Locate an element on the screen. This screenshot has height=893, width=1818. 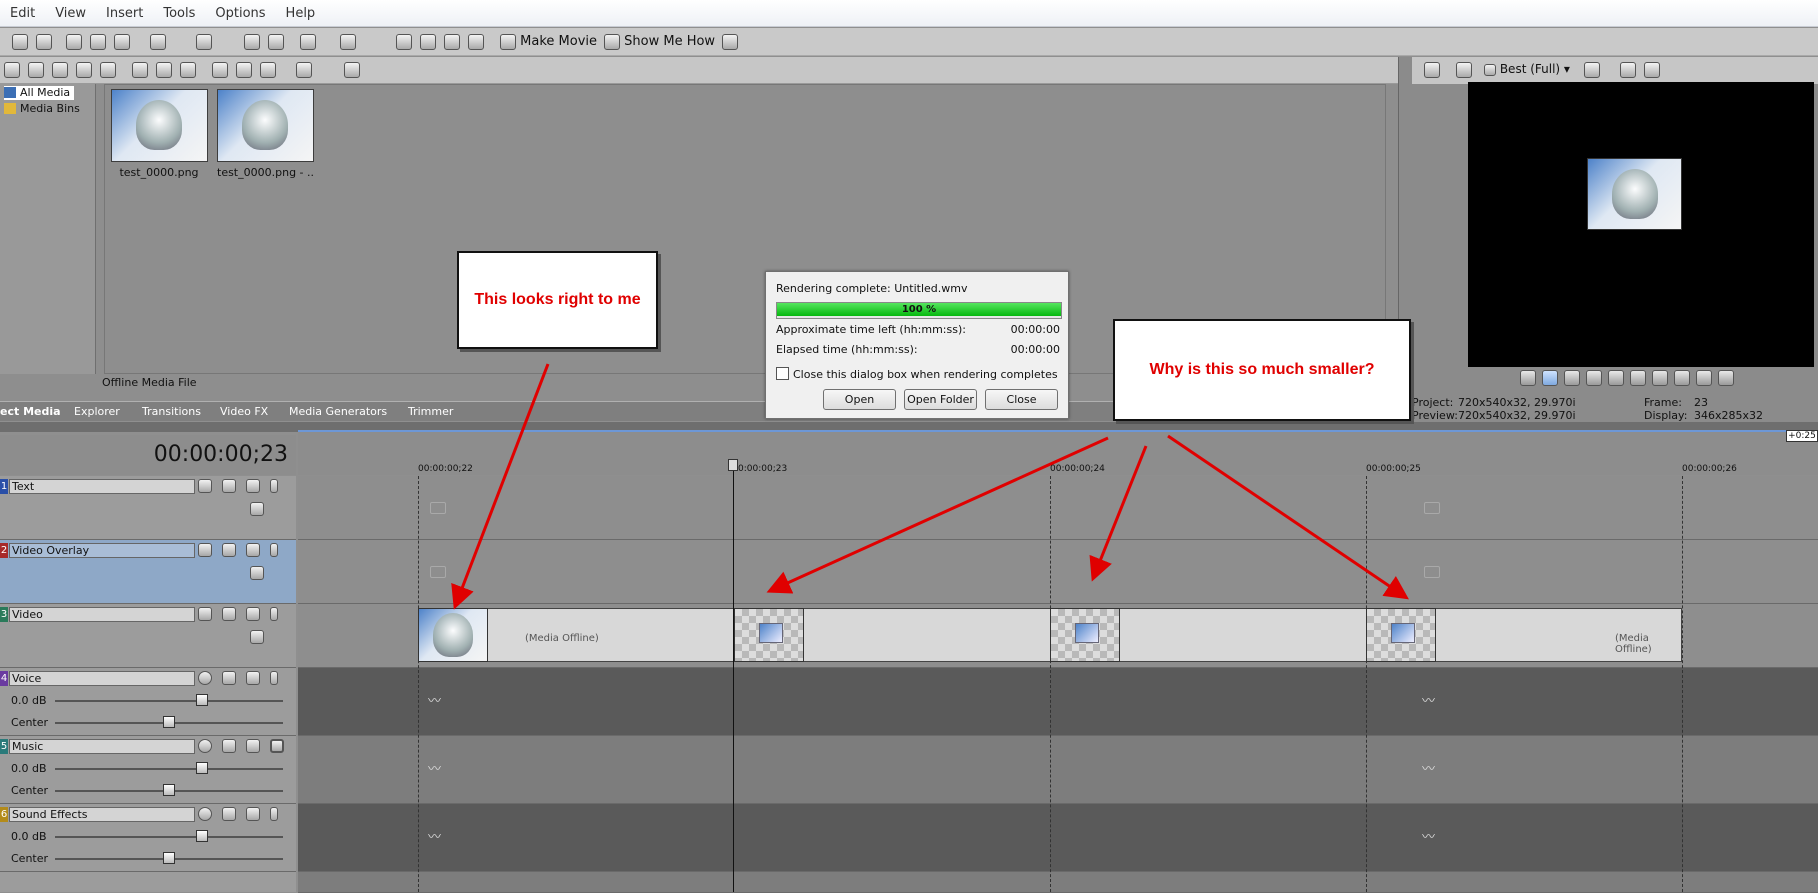
redo-icon is located at coordinates (204, 42).